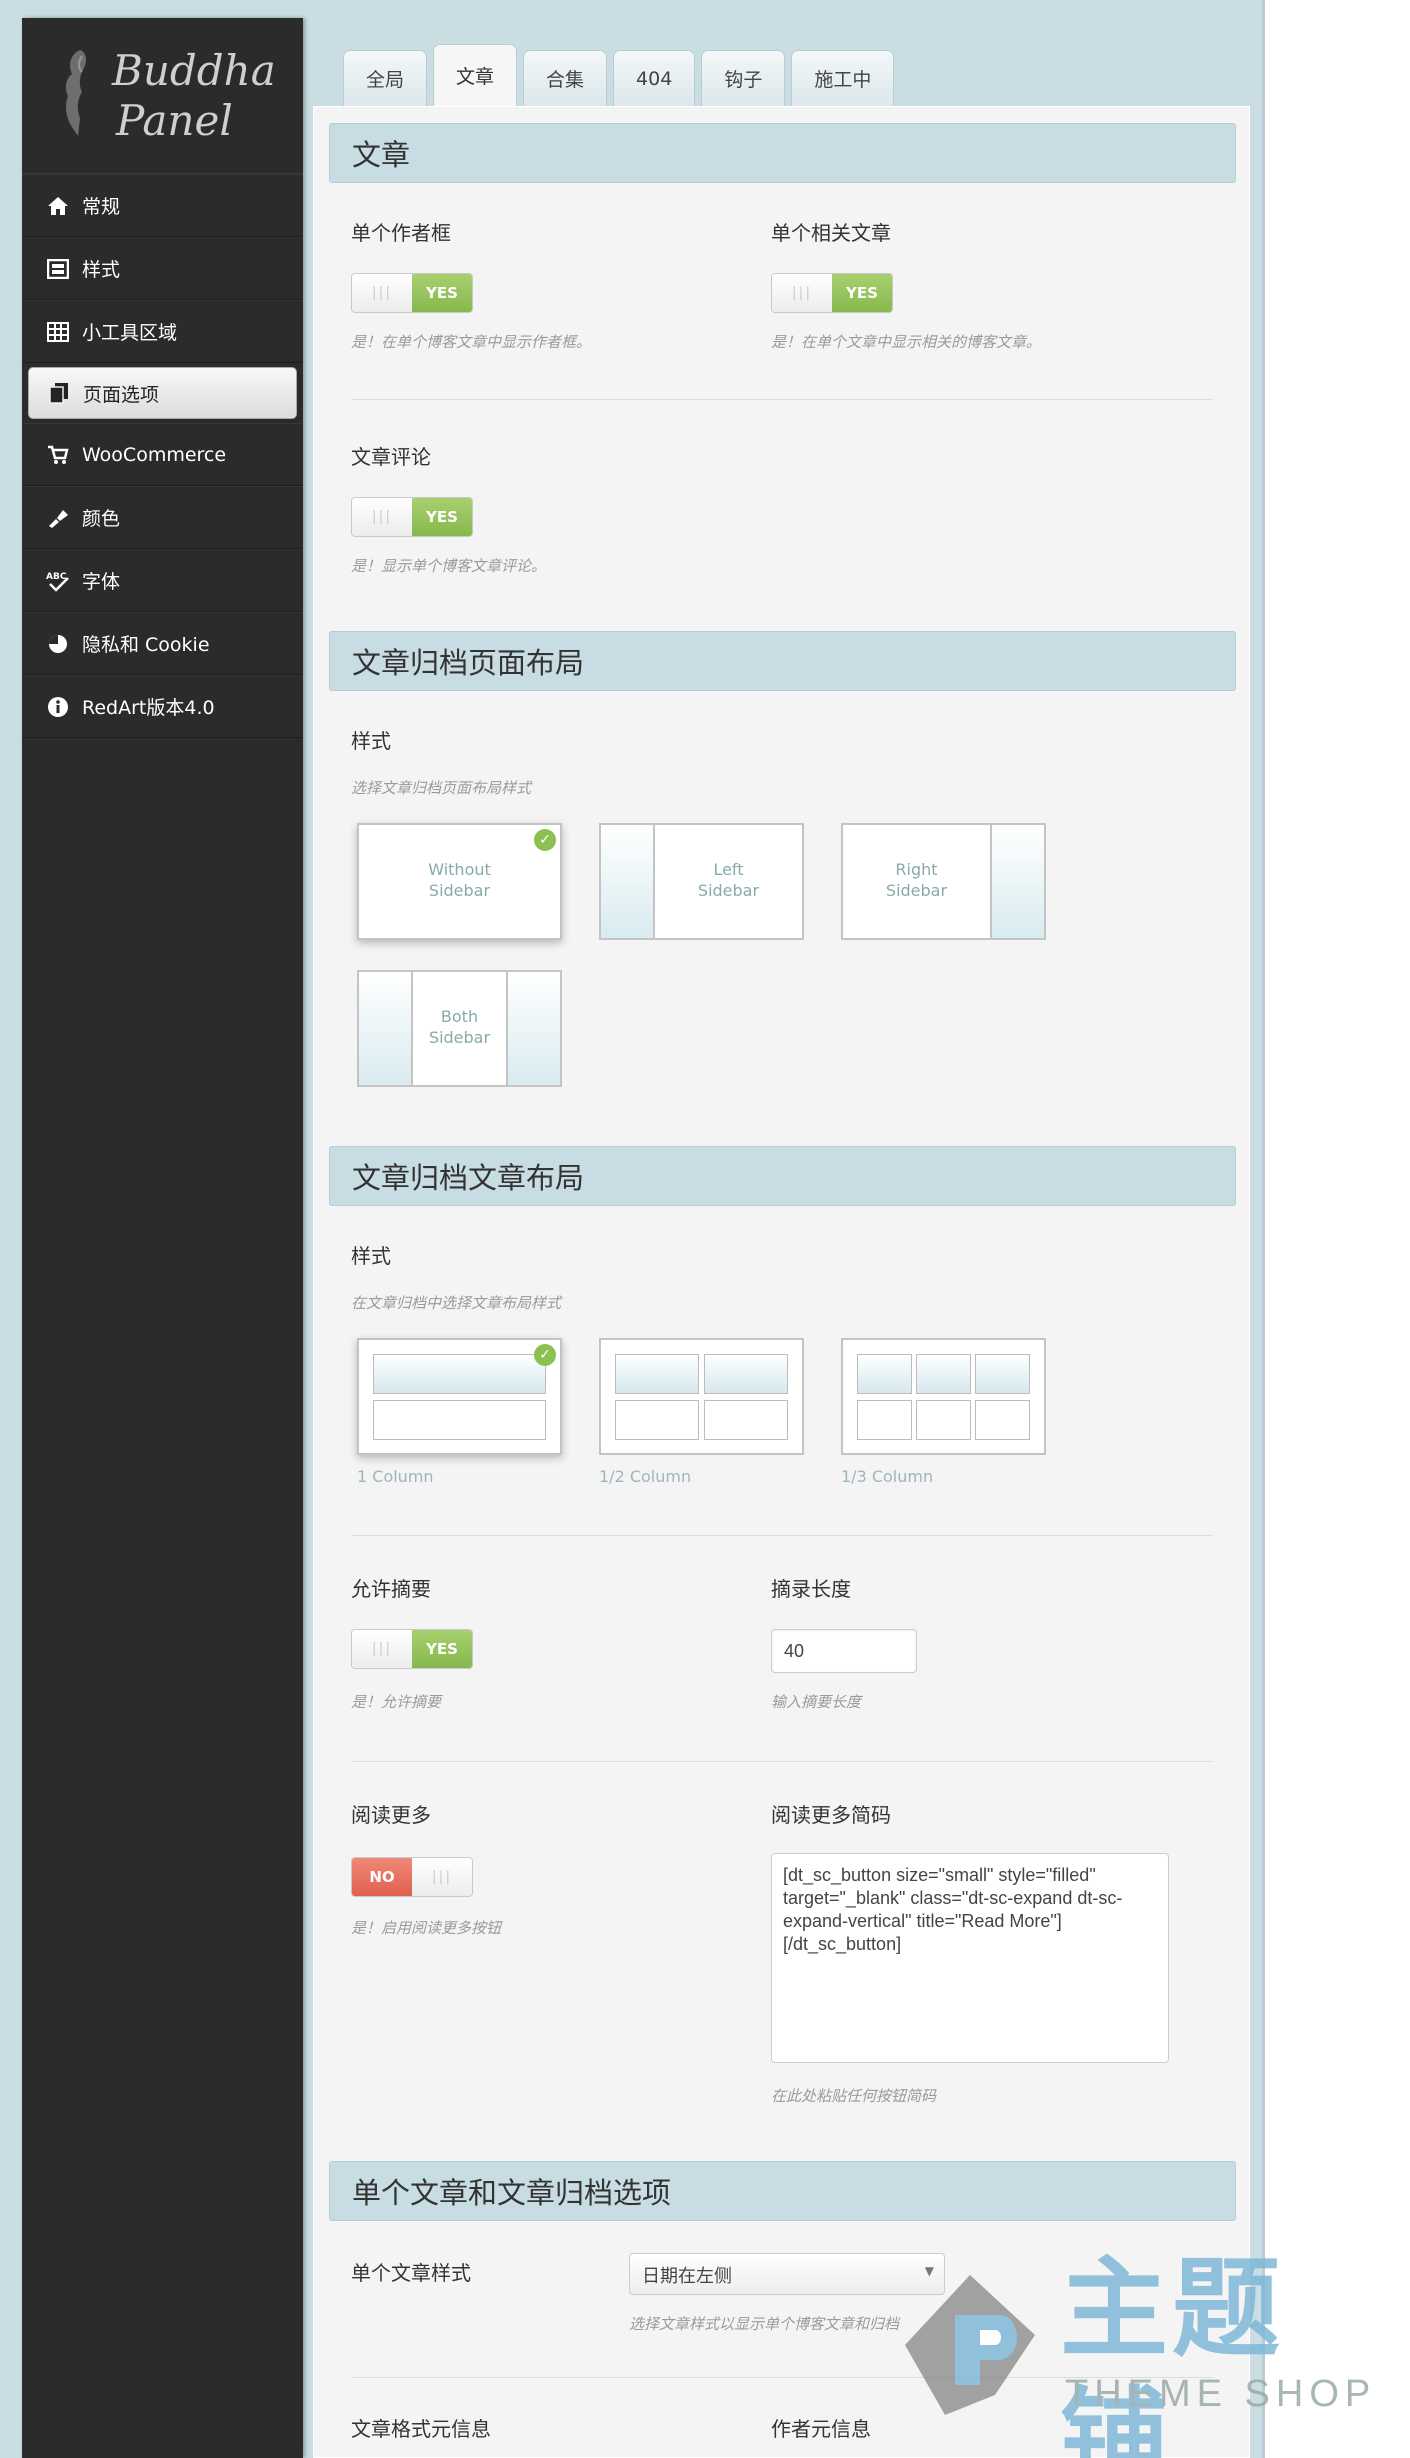  I want to click on post-layout-style-label: 样式, so click(371, 1256).